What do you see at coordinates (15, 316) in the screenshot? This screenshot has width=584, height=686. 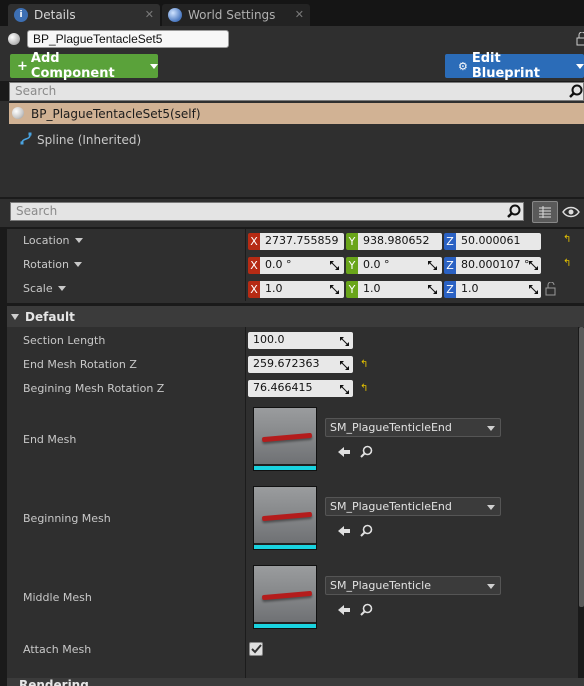 I see `collapse-triangle-icon` at bounding box center [15, 316].